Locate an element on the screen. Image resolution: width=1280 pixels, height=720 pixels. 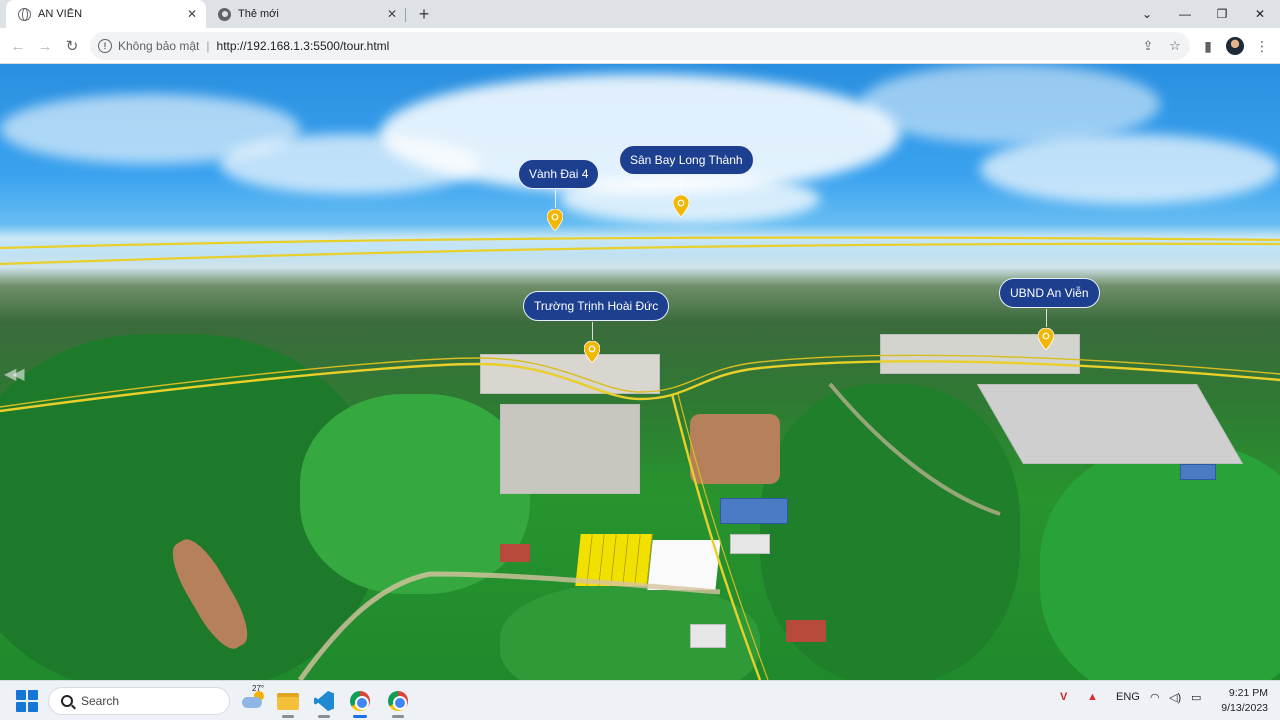
tab-an-vien: AN VIỄN ✕ is located at coordinates (106, 14).